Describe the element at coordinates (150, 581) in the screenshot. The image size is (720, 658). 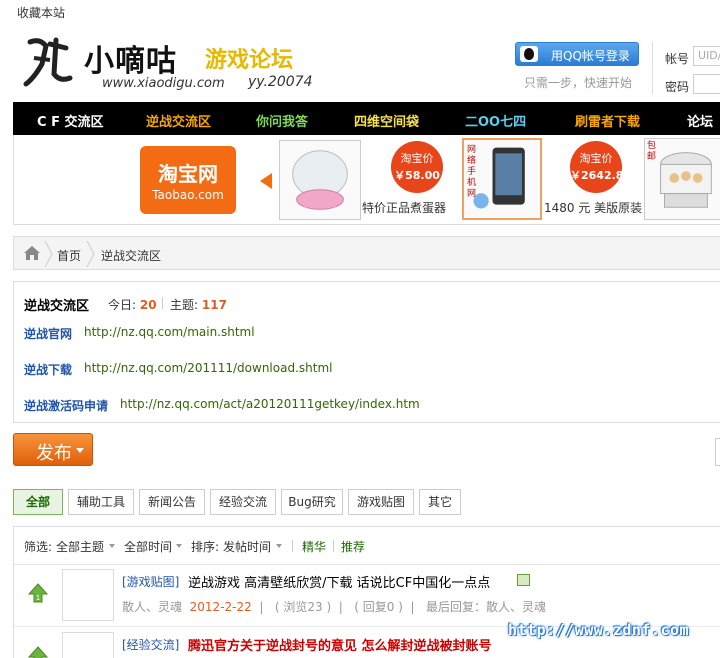
I see `thread-category: [游戏贴图]` at that location.